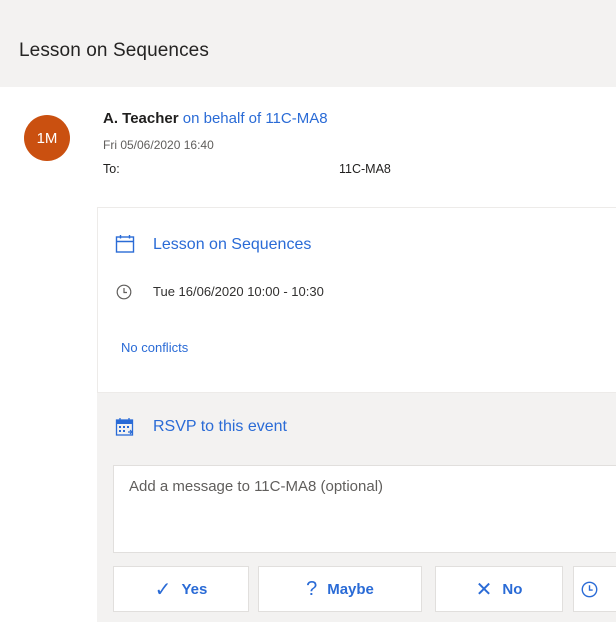  Describe the element at coordinates (364, 486) in the screenshot. I see `rsvp-message-input` at that location.